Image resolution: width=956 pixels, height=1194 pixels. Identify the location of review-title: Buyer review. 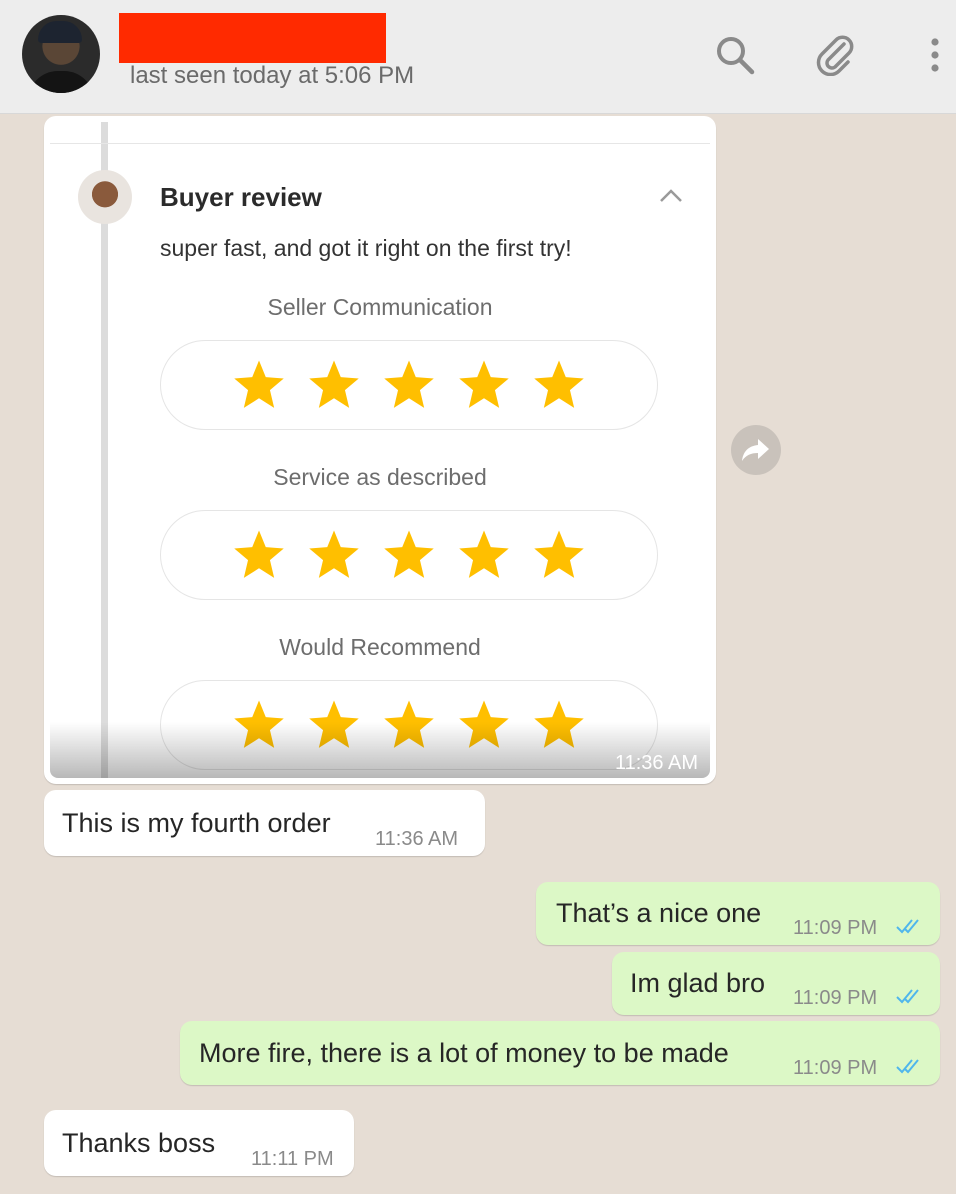
(241, 197).